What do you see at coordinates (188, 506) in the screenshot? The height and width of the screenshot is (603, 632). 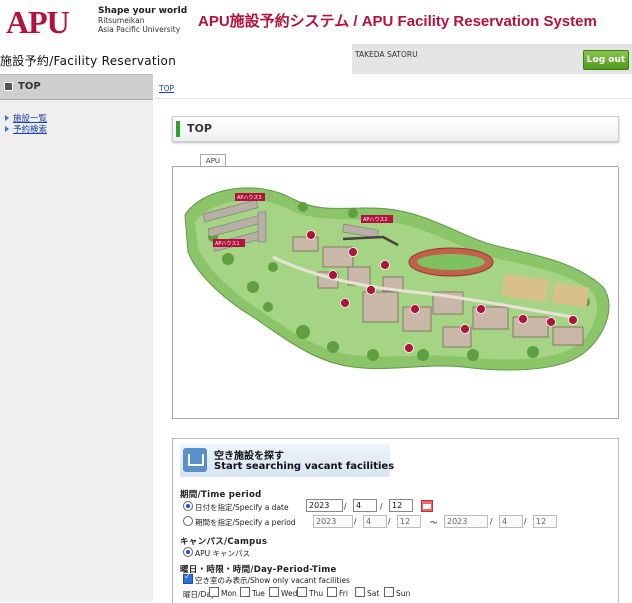 I see `specify-date-radio` at bounding box center [188, 506].